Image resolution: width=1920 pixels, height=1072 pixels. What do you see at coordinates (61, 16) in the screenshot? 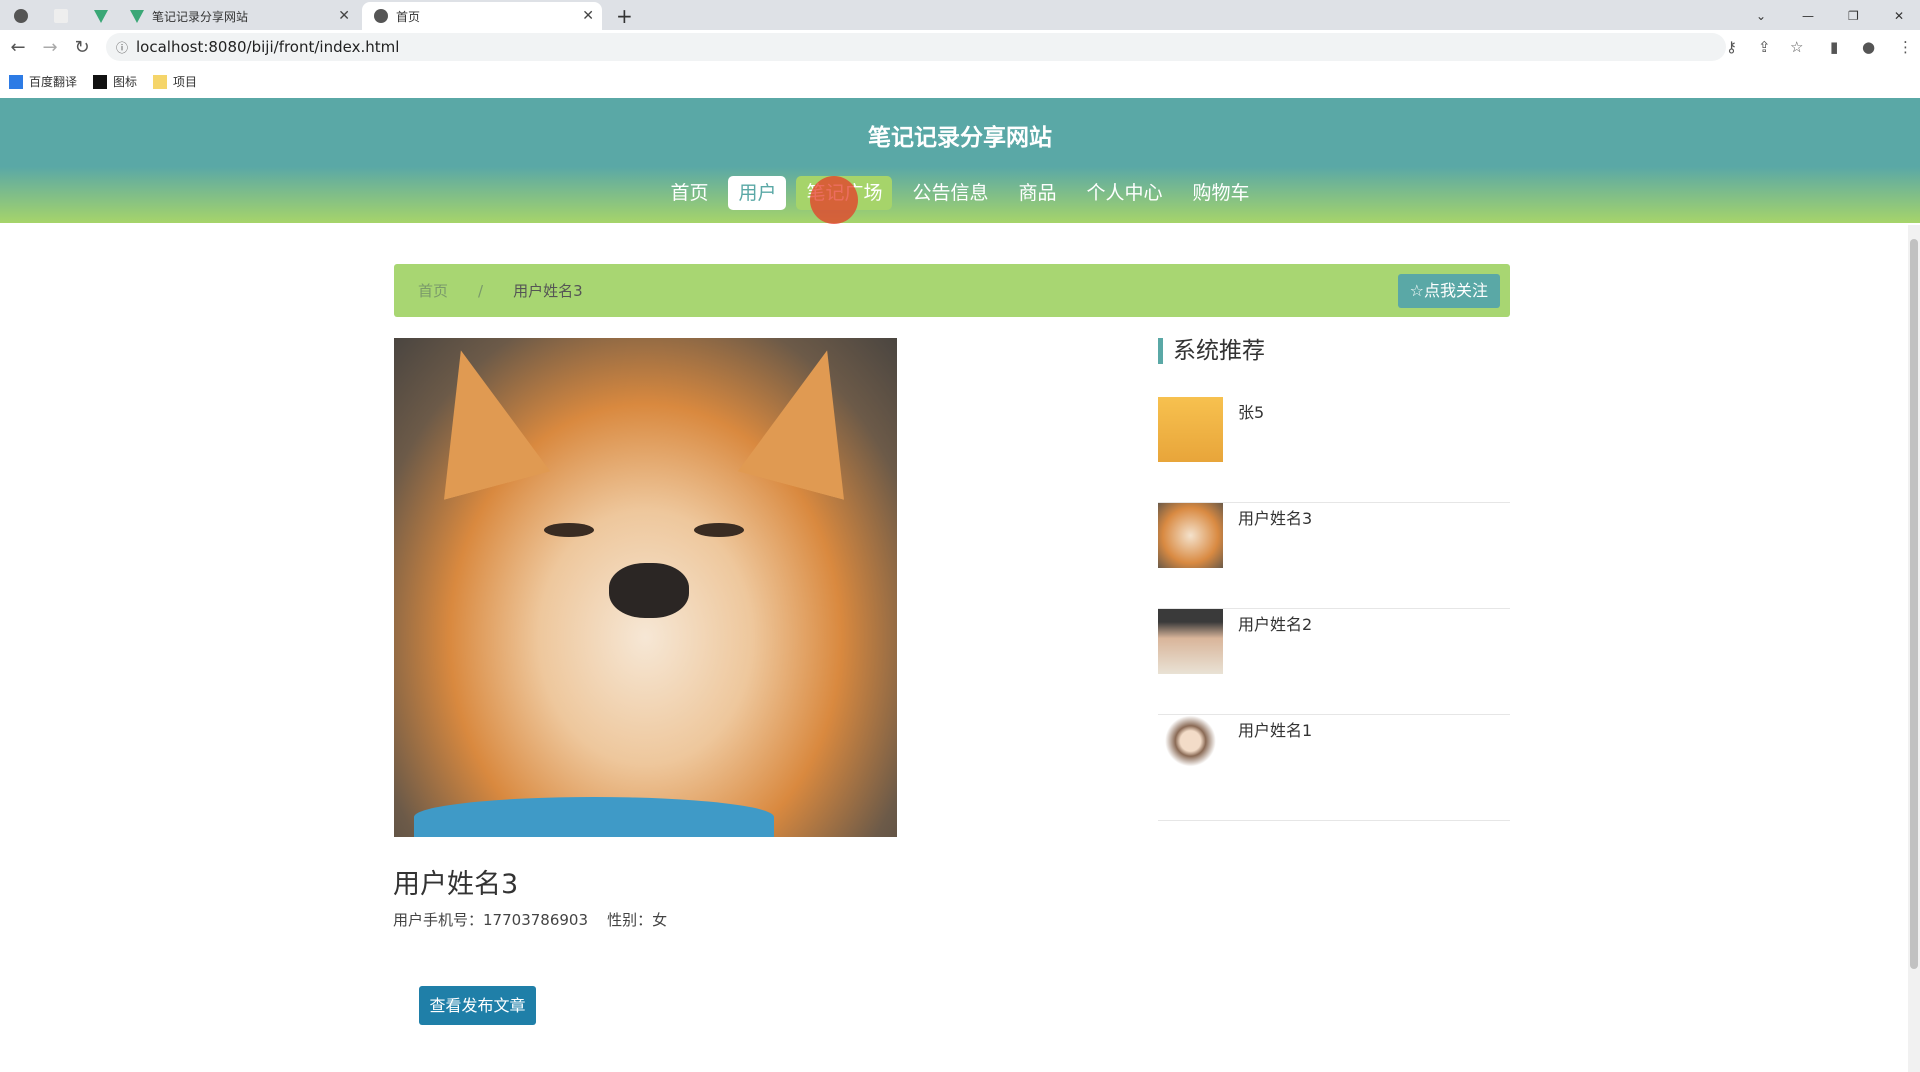
I see `page-icon` at bounding box center [61, 16].